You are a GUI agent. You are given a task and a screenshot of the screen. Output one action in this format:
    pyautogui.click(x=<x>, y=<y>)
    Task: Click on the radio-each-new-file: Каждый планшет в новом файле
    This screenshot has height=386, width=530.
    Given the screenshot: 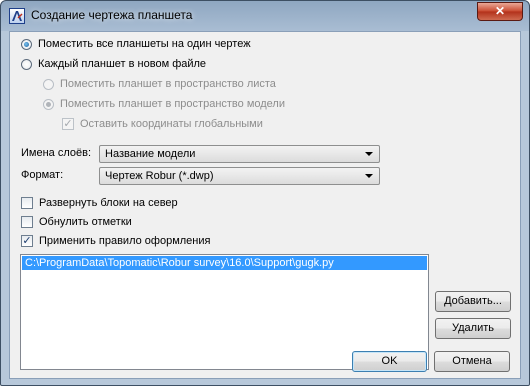 What is the action you would take?
    pyautogui.click(x=113, y=64)
    